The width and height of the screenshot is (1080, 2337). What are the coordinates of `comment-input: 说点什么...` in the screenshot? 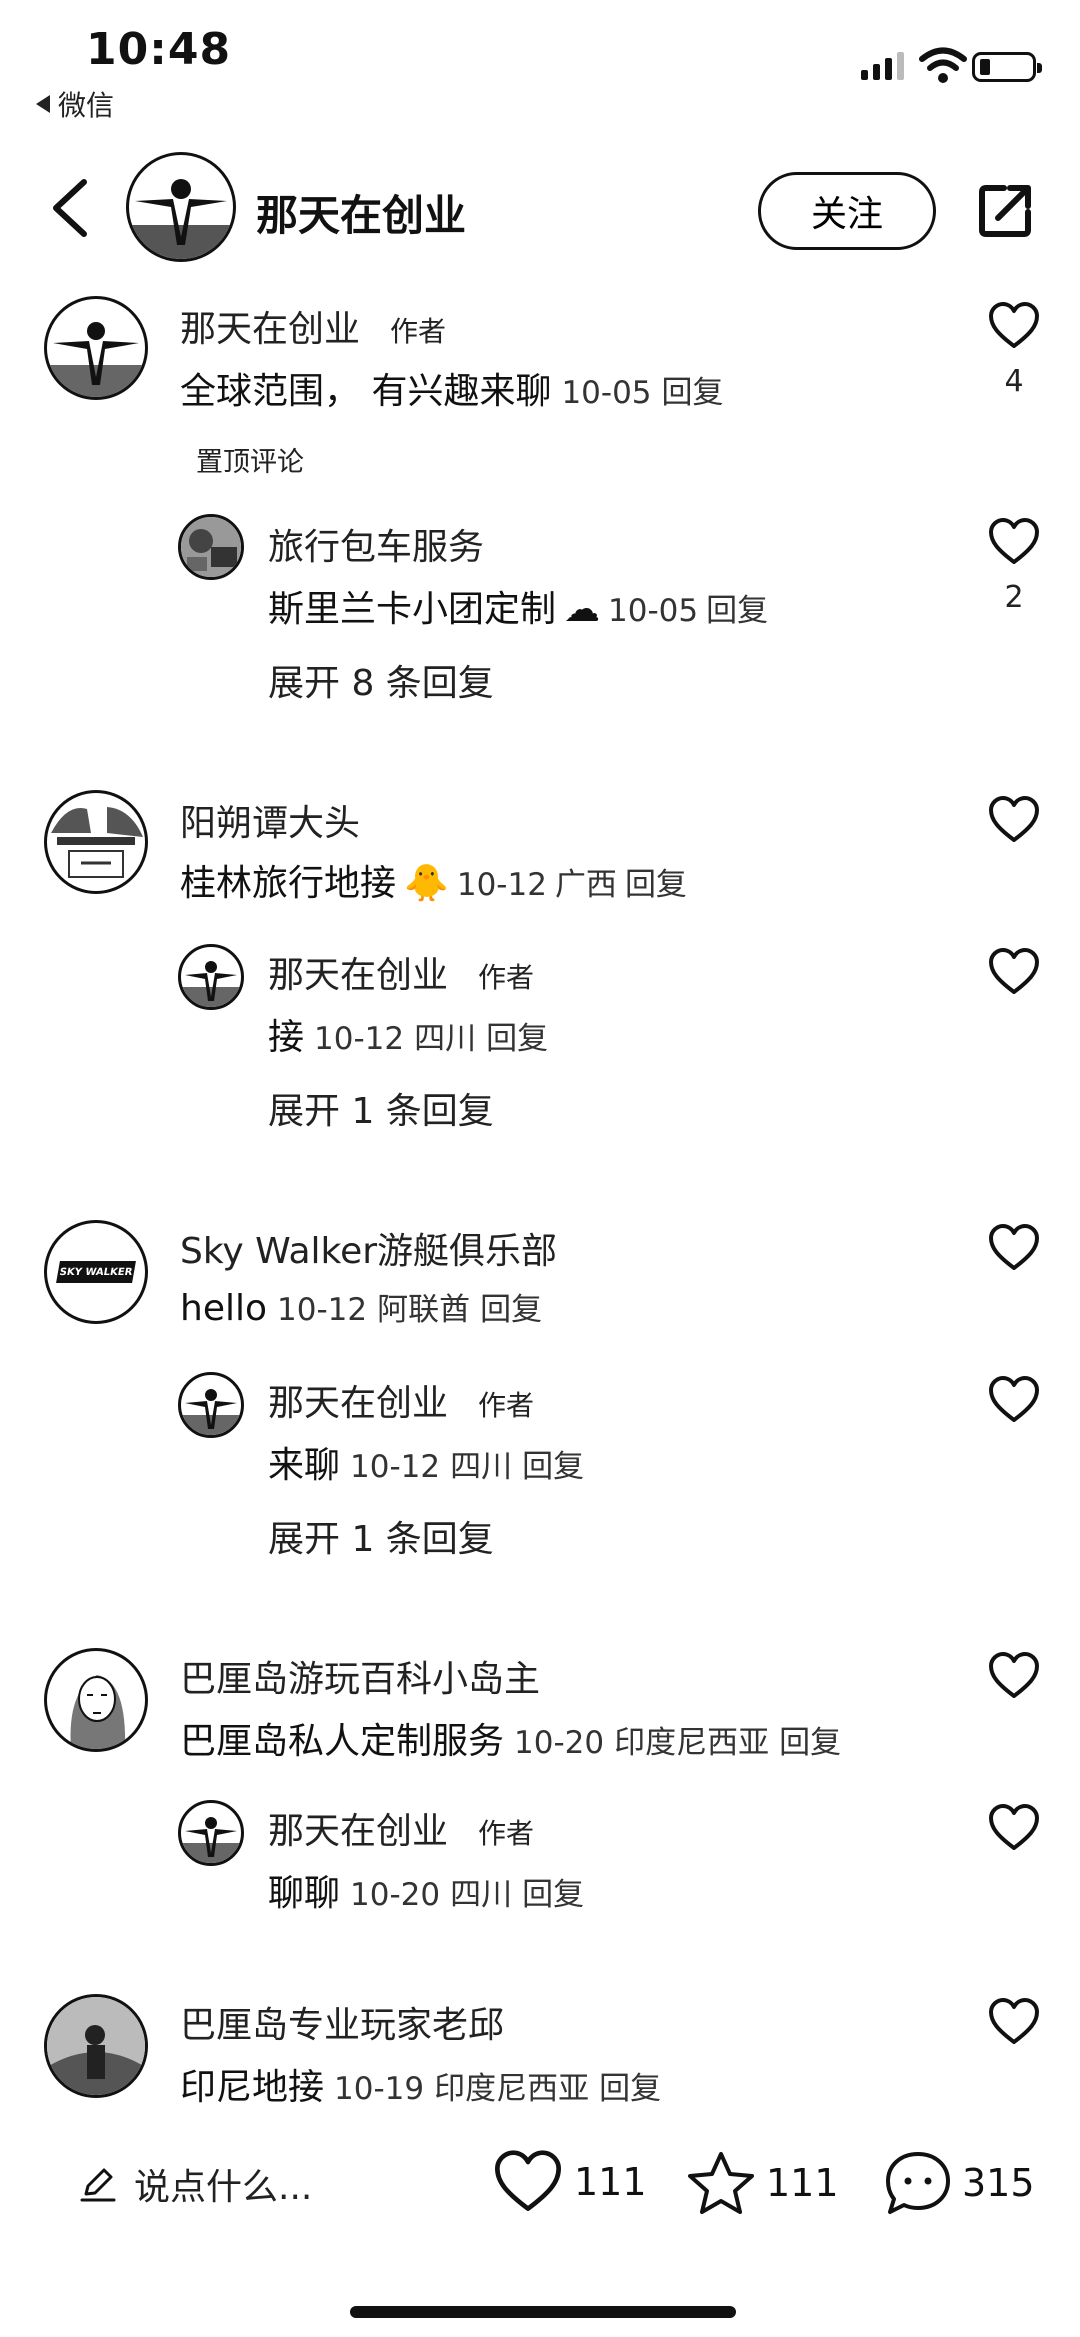 It's located at (195, 2184).